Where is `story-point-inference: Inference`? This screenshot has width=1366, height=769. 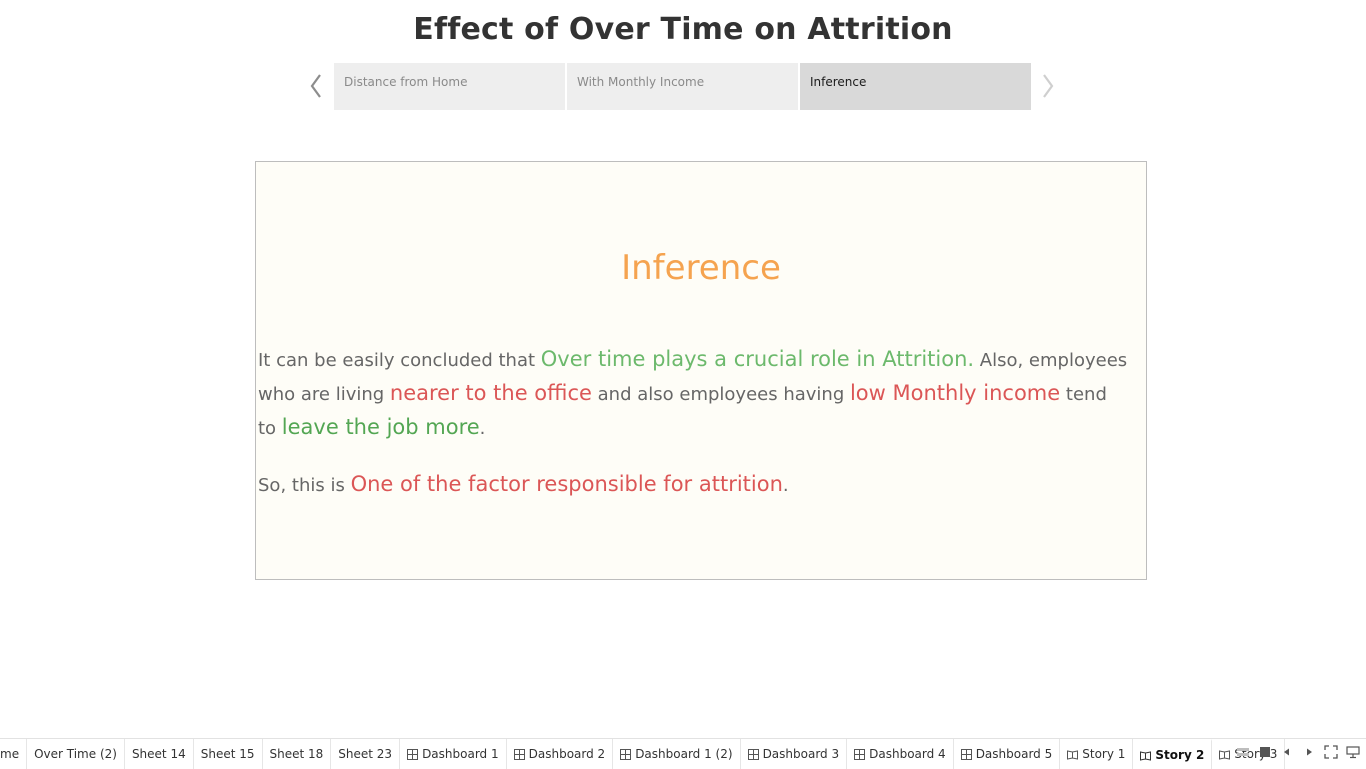 story-point-inference: Inference is located at coordinates (915, 86).